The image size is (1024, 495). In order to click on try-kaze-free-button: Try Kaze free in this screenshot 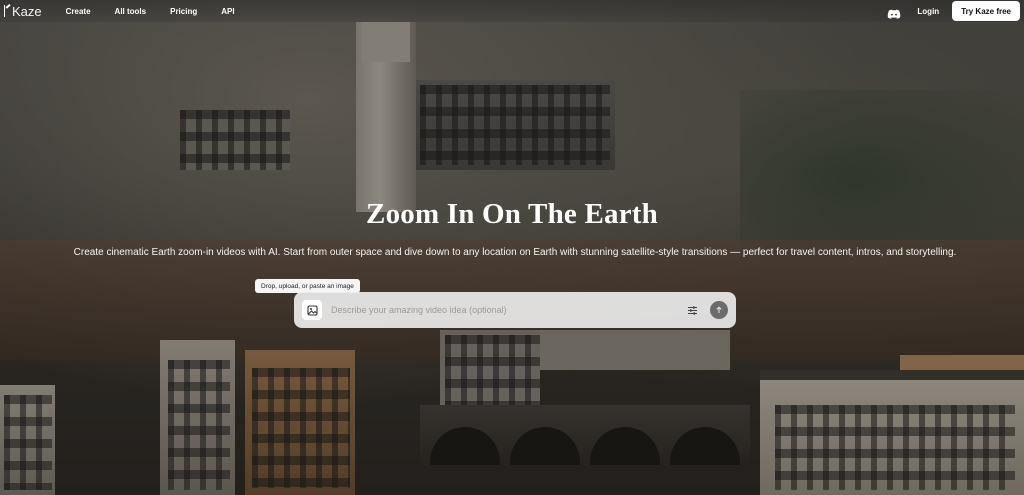, I will do `click(986, 11)`.